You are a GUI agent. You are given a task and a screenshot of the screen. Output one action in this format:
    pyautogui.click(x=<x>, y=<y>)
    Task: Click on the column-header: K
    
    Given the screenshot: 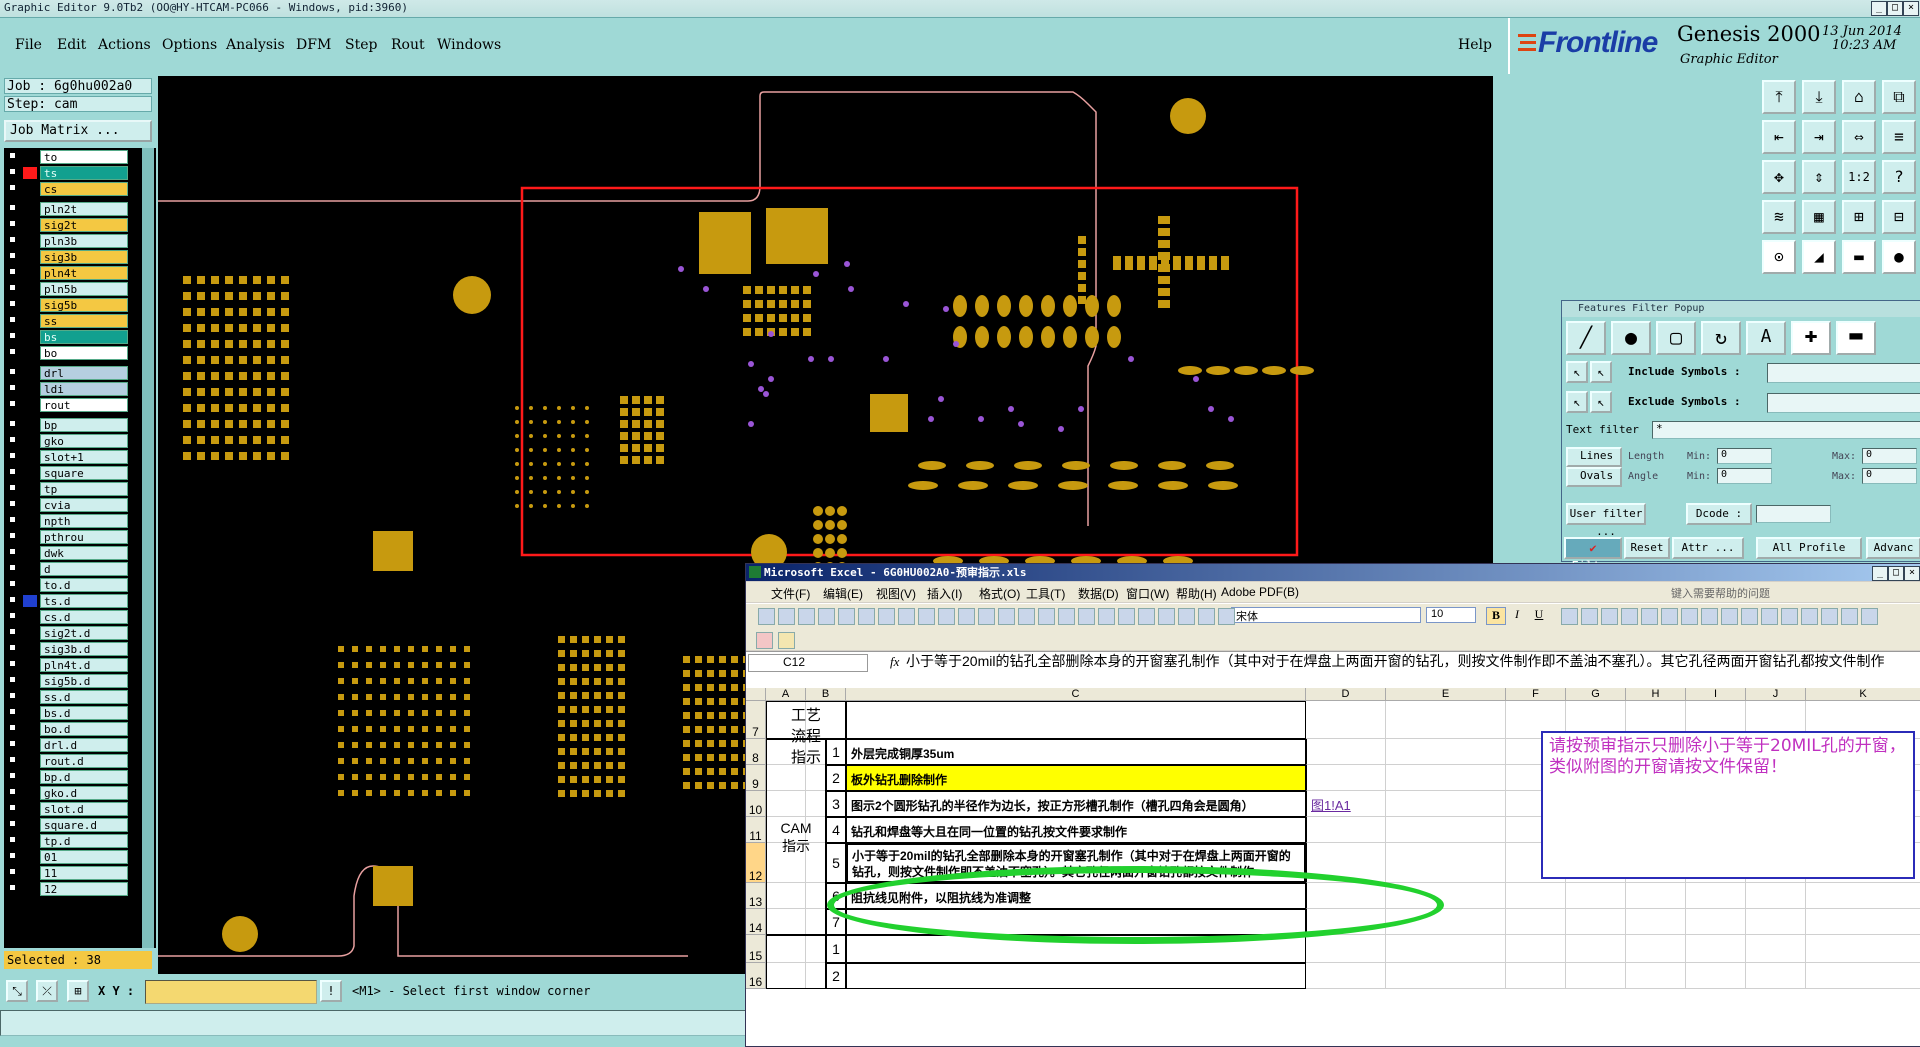 What is the action you would take?
    pyautogui.click(x=1863, y=694)
    